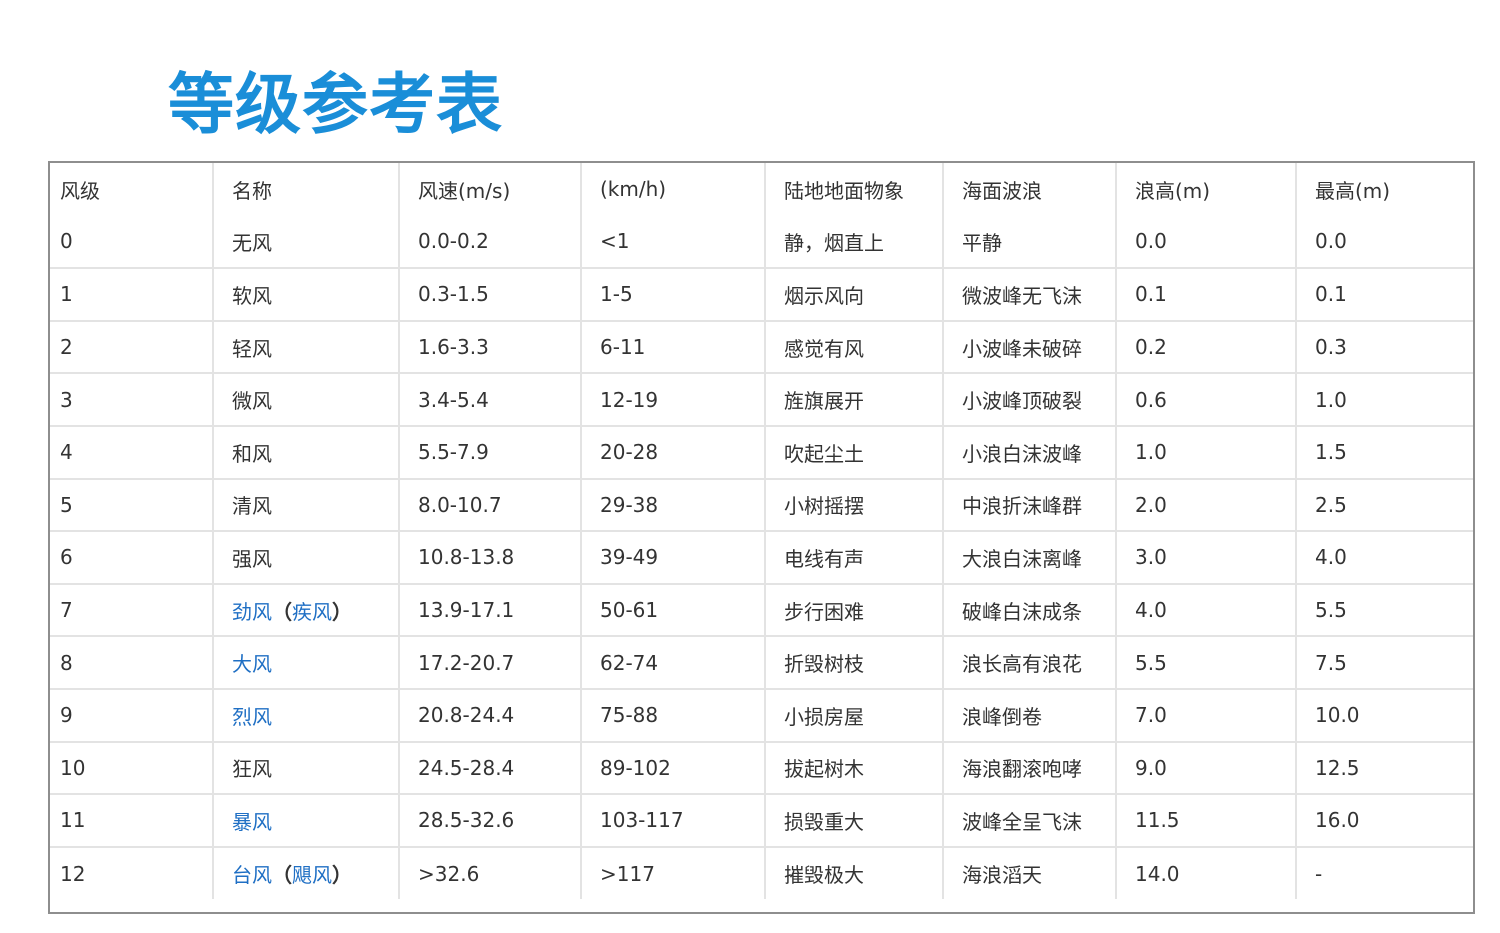 This screenshot has height=933, width=1500. Describe the element at coordinates (490, 347) in the screenshot. I see `speed-ms-cell: 1.6-3.3` at that location.